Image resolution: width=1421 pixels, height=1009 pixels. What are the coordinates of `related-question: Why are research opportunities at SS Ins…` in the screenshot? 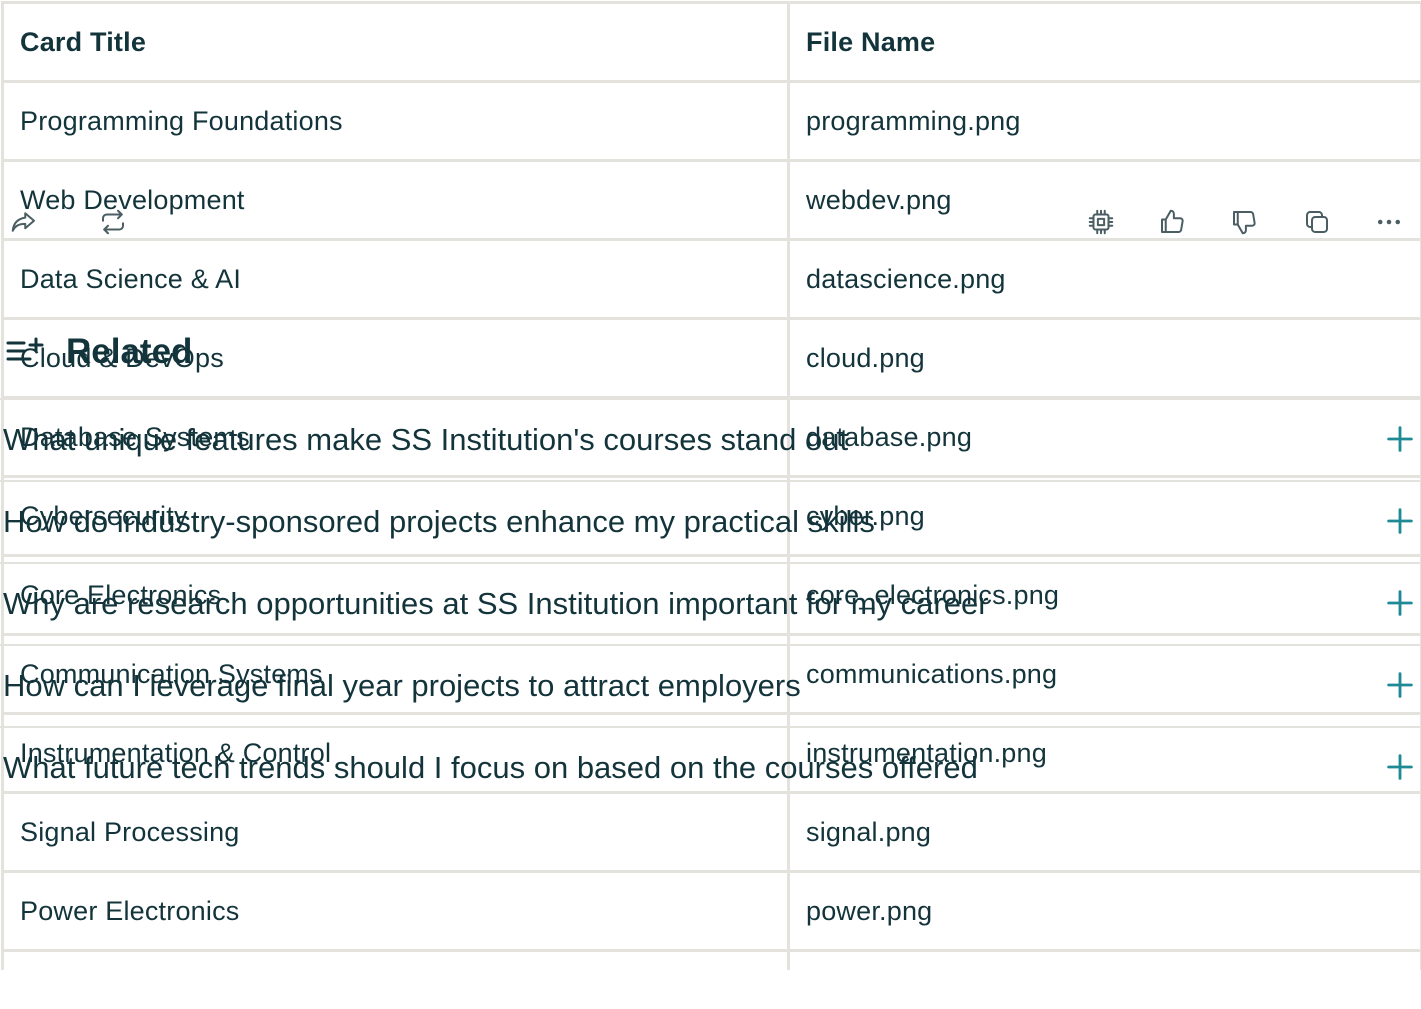 It's located at (710, 606).